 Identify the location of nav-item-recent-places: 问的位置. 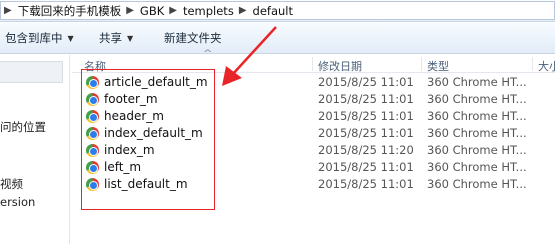
(23, 127).